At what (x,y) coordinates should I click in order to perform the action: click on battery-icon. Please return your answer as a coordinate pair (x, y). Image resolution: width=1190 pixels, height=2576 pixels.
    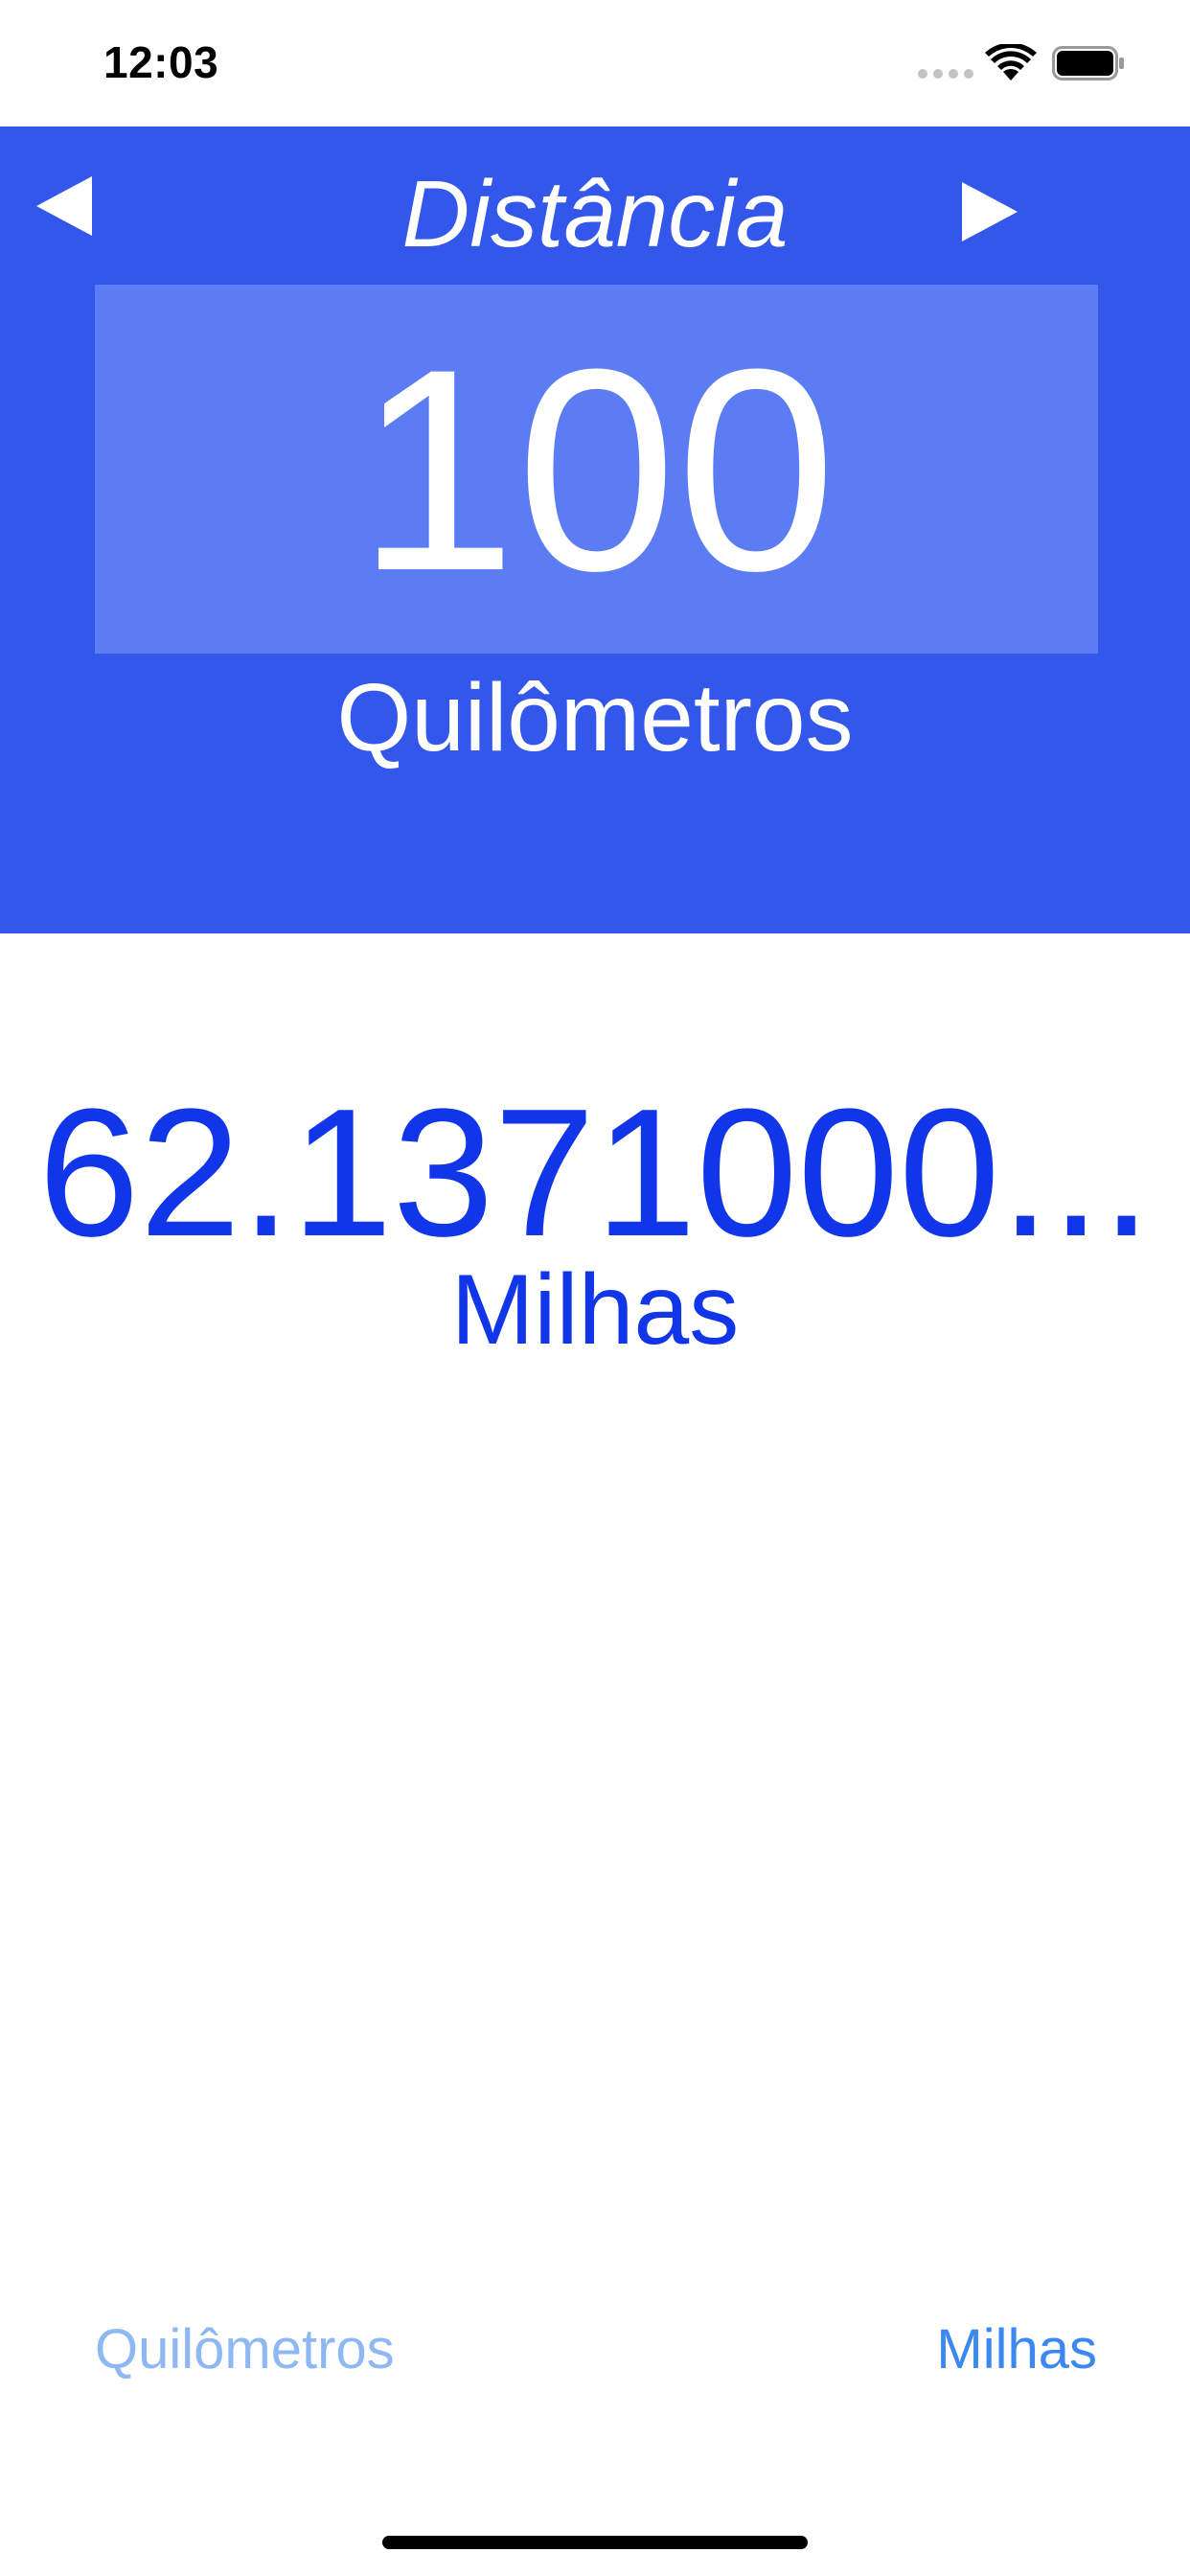
    Looking at the image, I should click on (1088, 63).